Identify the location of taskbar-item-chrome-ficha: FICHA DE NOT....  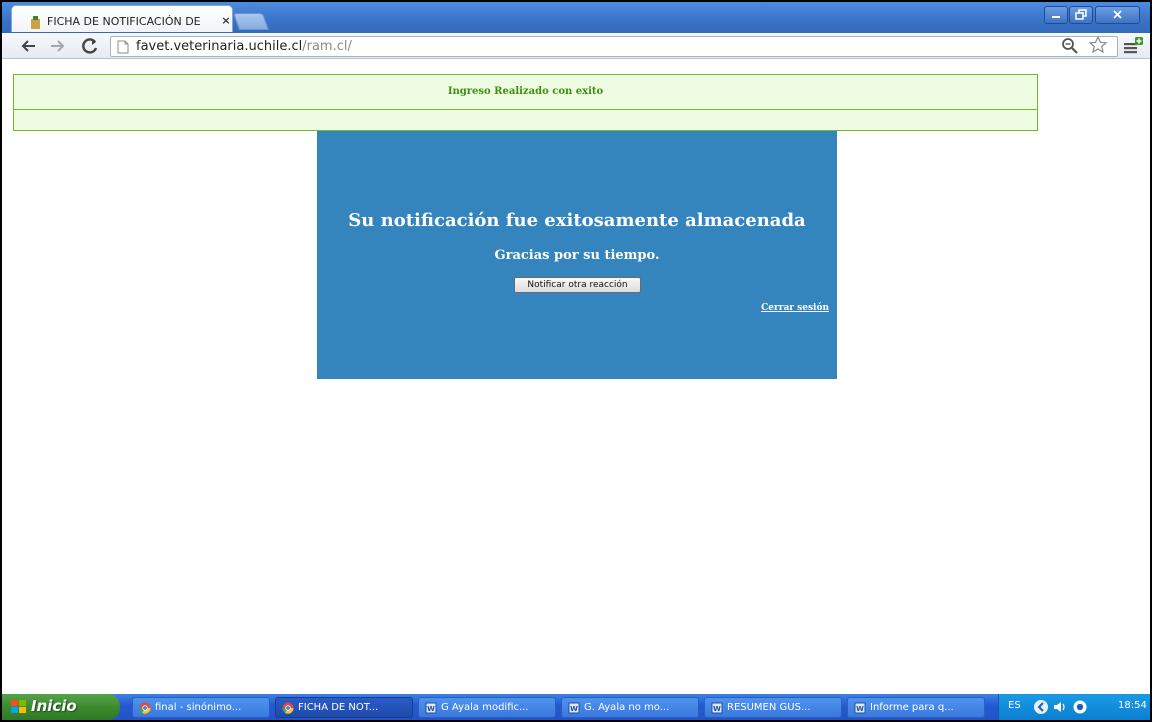
(344, 707).